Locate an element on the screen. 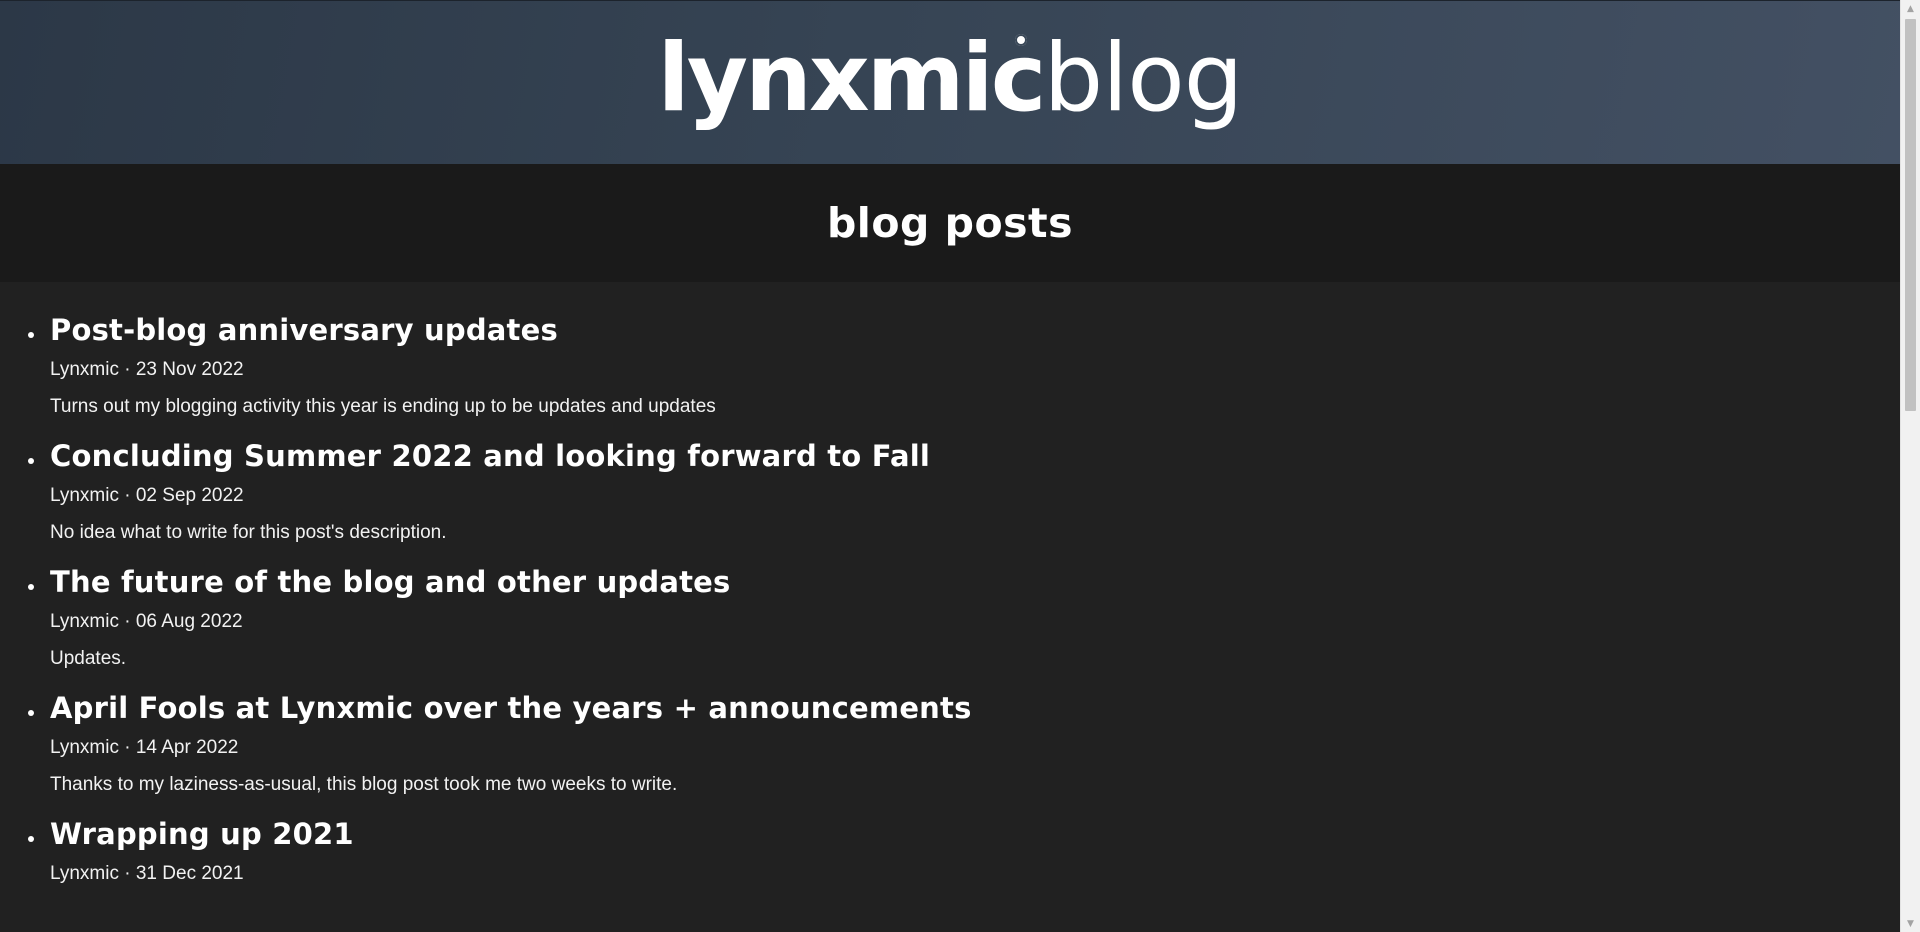 Image resolution: width=1920 pixels, height=932 pixels. post-meta: Lynxmic · 14 Apr 2022 is located at coordinates (144, 747).